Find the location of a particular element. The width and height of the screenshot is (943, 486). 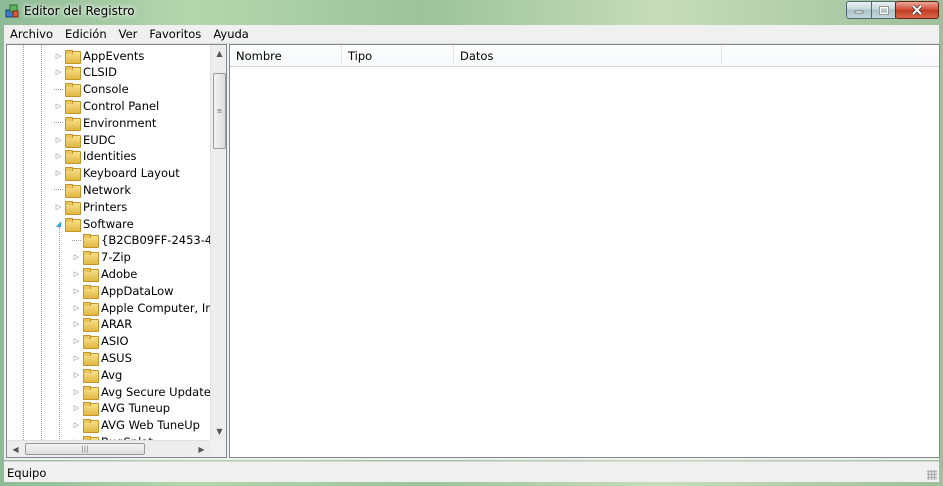

tree-node: ▷ Apple Computer, Inc. is located at coordinates (141, 307).